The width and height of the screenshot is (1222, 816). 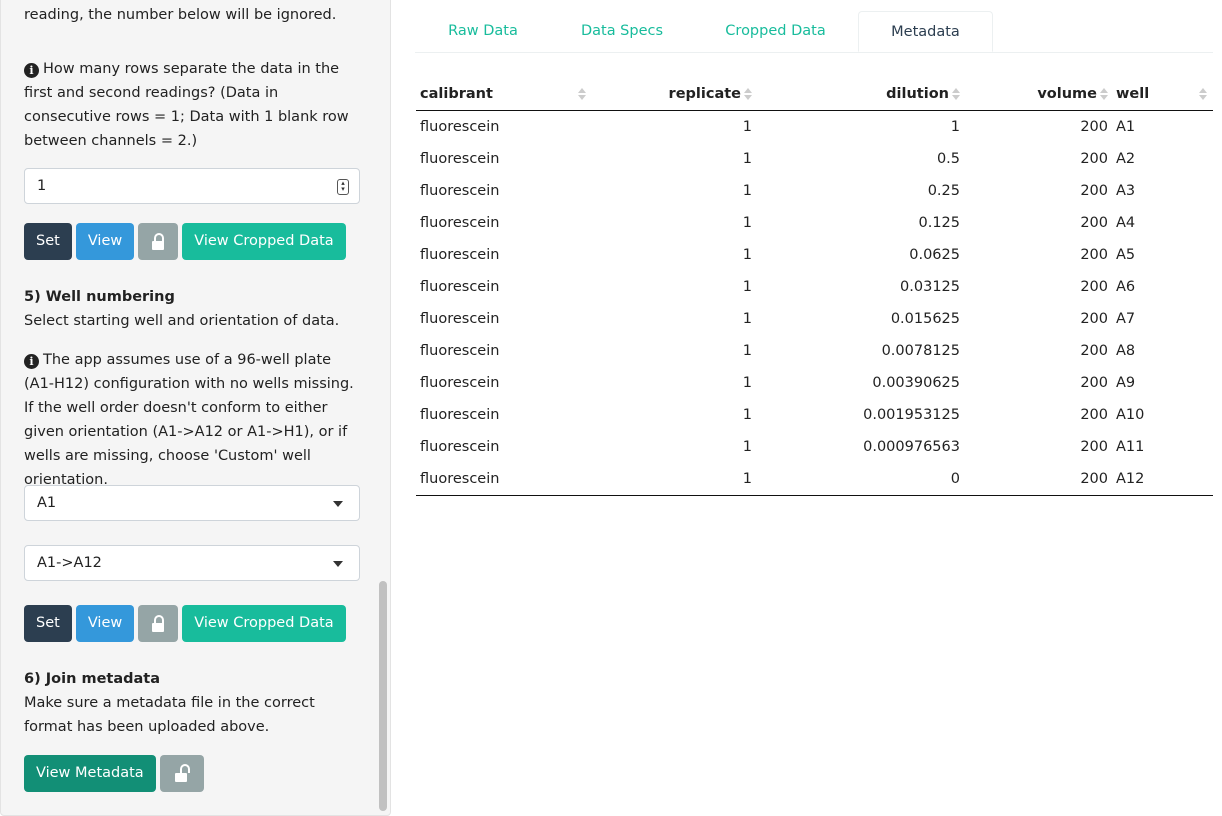 What do you see at coordinates (192, 563) in the screenshot?
I see `orientation-select: A1->A12` at bounding box center [192, 563].